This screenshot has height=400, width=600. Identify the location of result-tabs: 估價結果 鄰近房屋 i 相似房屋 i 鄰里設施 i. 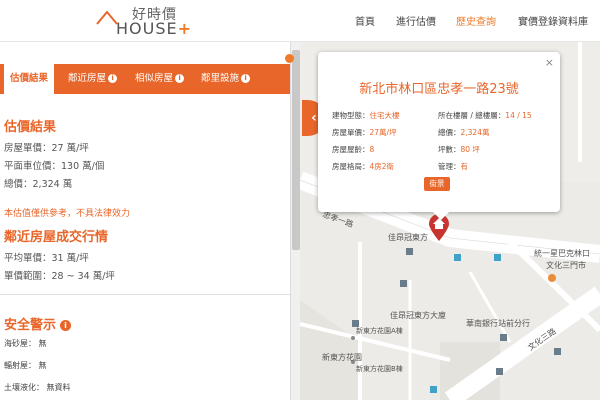
(145, 79).